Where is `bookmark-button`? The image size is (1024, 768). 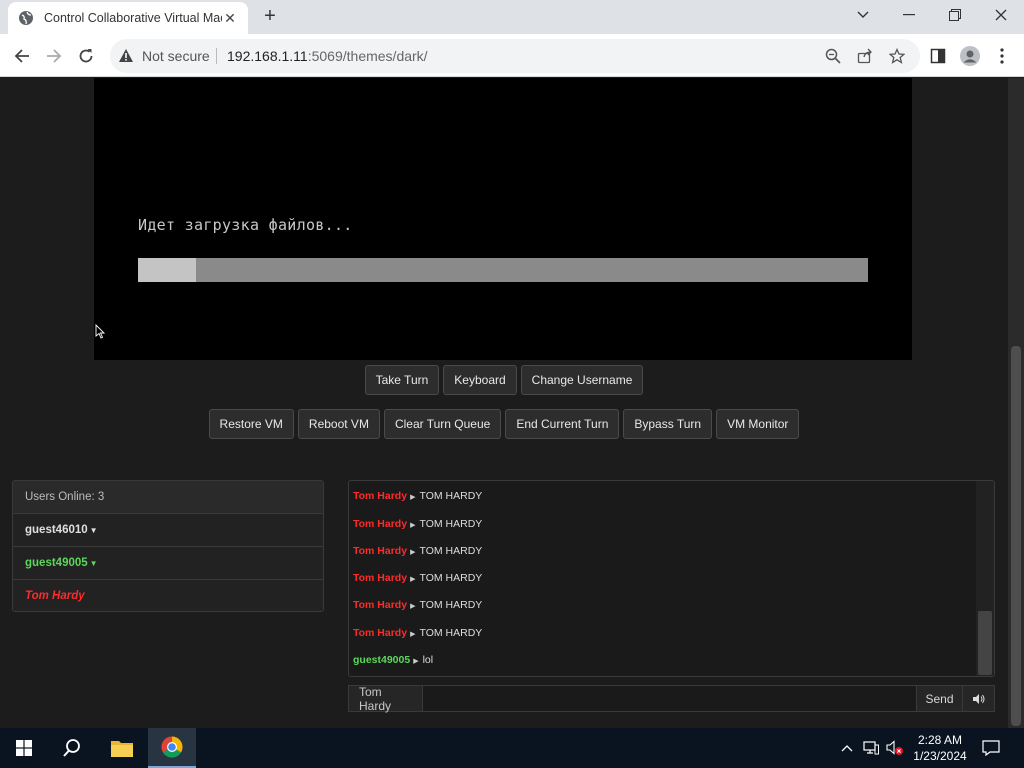
bookmark-button is located at coordinates (897, 56).